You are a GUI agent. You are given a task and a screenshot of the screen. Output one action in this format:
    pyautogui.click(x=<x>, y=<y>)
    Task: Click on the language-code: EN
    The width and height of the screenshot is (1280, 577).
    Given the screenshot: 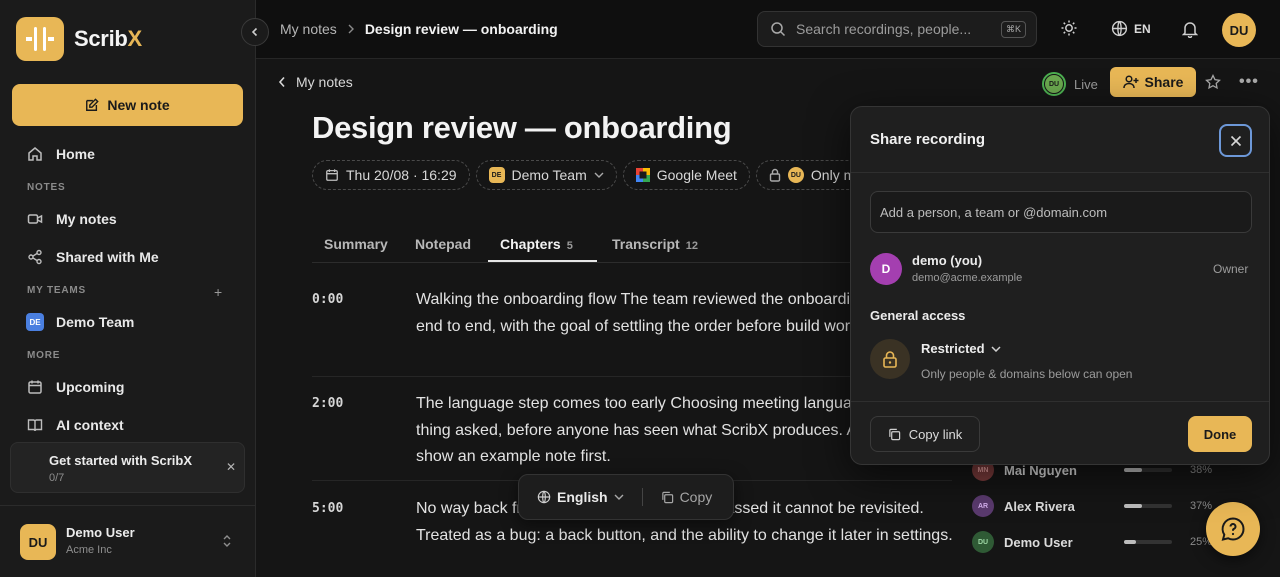 What is the action you would take?
    pyautogui.click(x=1142, y=28)
    